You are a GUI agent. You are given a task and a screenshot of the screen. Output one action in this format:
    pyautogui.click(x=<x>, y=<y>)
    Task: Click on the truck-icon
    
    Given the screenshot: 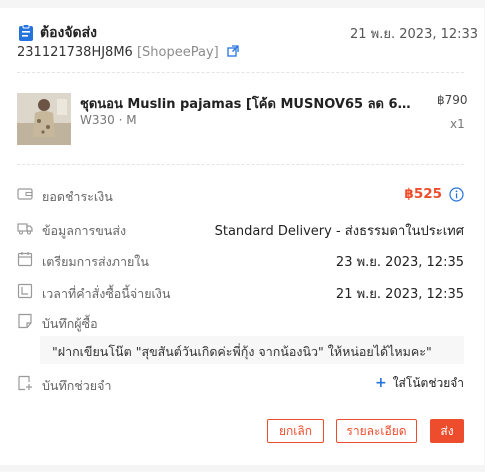 What is the action you would take?
    pyautogui.click(x=25, y=229)
    